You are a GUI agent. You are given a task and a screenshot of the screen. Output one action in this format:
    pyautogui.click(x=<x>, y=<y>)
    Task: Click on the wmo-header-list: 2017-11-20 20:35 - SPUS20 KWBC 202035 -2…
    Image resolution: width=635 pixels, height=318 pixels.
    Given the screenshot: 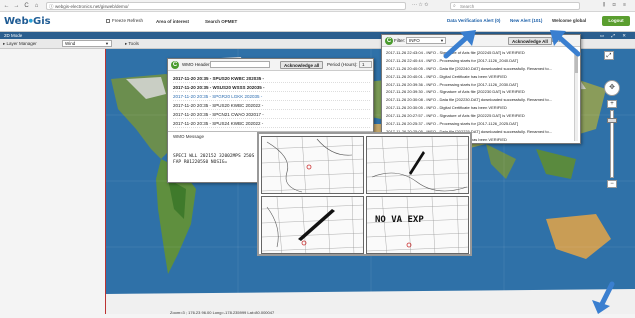 What is the action you would take?
    pyautogui.click(x=271, y=101)
    